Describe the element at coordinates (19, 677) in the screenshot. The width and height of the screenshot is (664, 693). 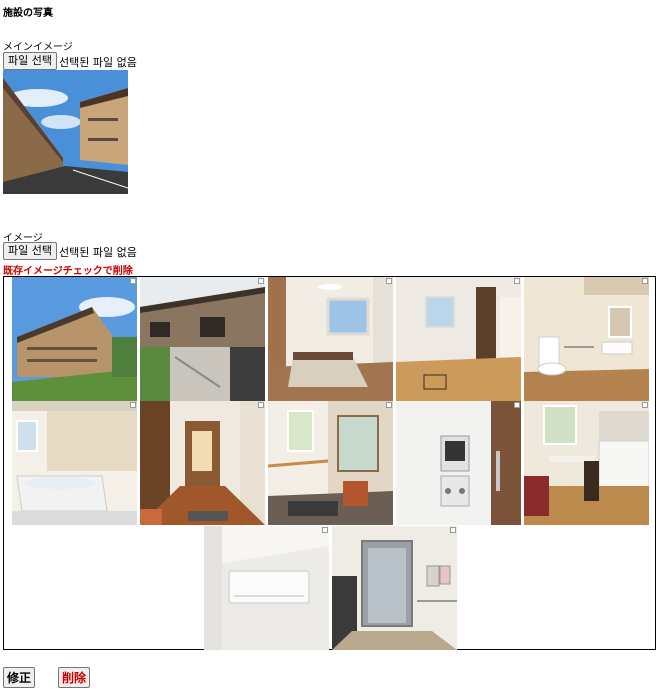
I see `edit-button: 修正` at that location.